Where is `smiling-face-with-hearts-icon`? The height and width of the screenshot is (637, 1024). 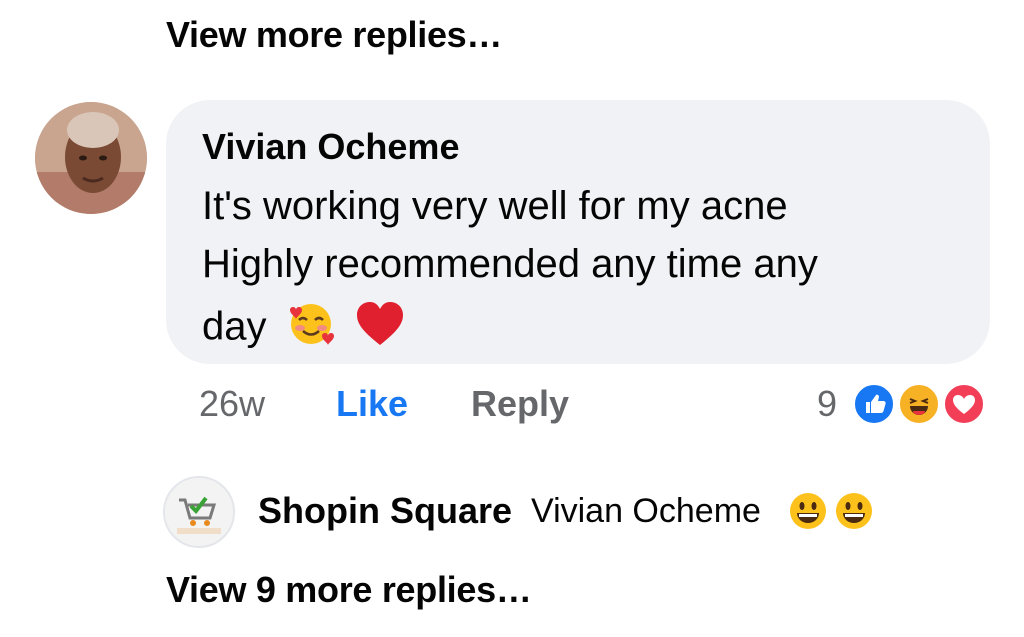 smiling-face-with-hearts-icon is located at coordinates (311, 329).